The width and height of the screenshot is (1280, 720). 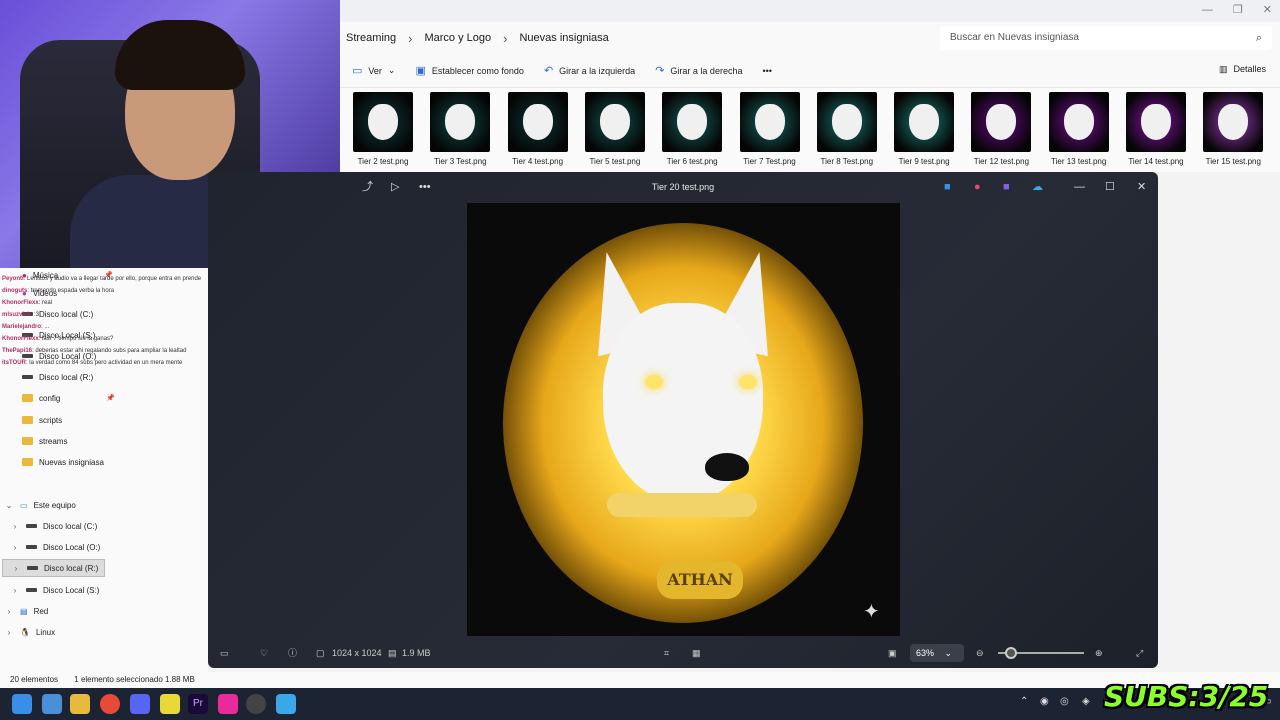 What do you see at coordinates (457, 38) in the screenshot?
I see `breadcrumb-item: Marco y Logo` at bounding box center [457, 38].